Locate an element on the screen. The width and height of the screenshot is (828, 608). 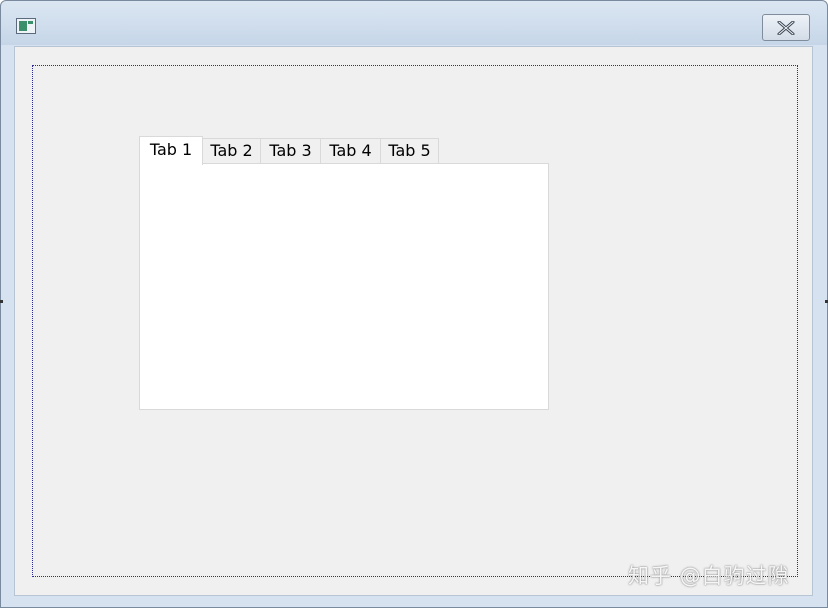
tab-4: Tab 4 is located at coordinates (350, 151).